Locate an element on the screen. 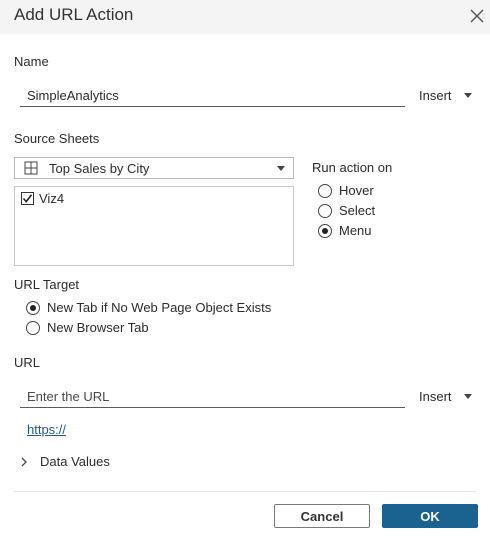  url-field-container is located at coordinates (212, 397).